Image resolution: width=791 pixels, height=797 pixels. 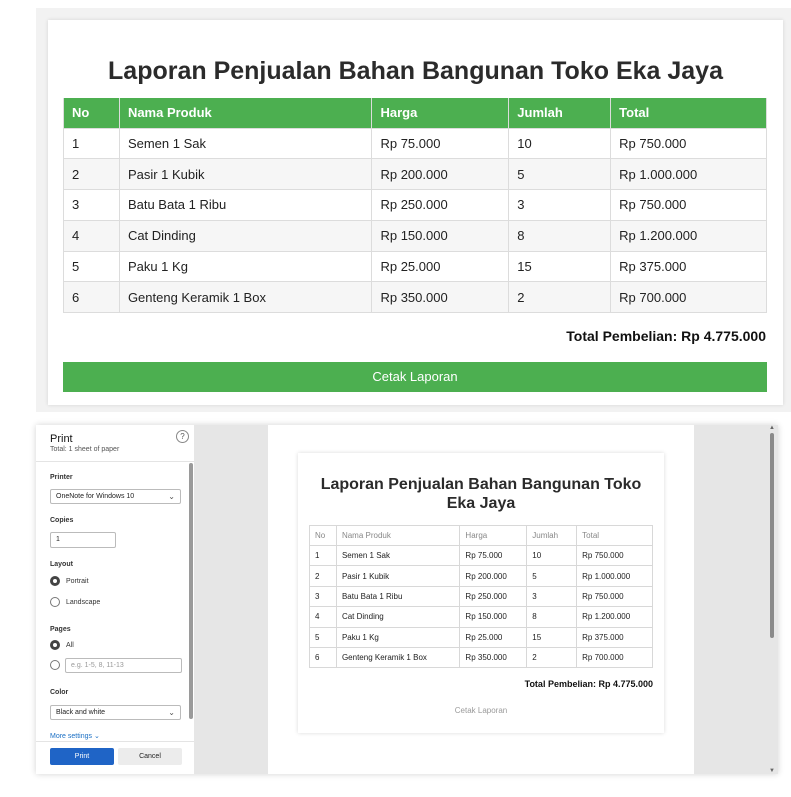 What do you see at coordinates (398, 555) in the screenshot?
I see `cell-product: Semen 1 Sak` at bounding box center [398, 555].